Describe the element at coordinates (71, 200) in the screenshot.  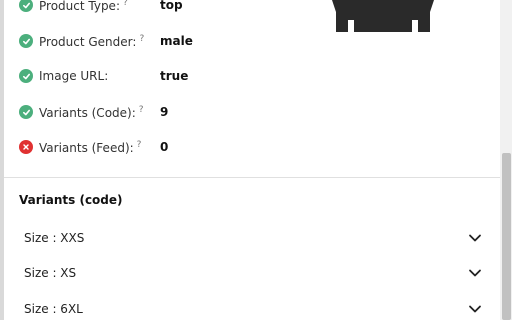
I see `variants-section-title: Variants (code)` at that location.